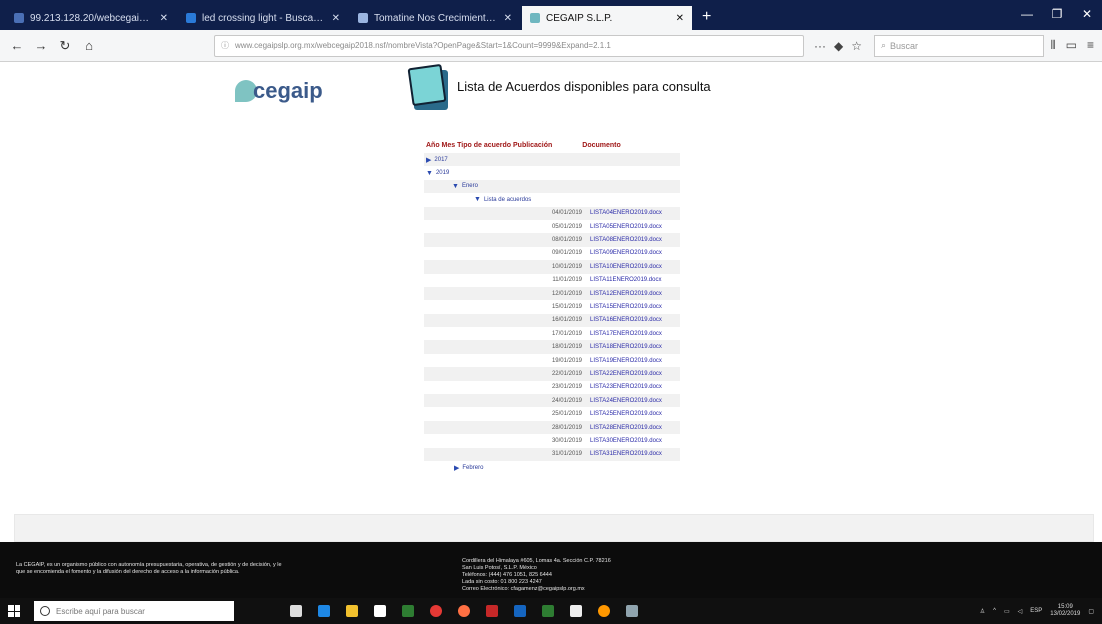  What do you see at coordinates (552, 199) in the screenshot?
I see `list-type-row: ▼ Lista de acuerdos` at bounding box center [552, 199].